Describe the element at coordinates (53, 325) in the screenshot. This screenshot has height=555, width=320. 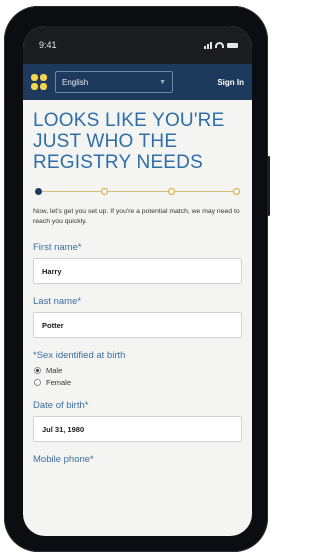
I see `last-name-value: Potter` at that location.